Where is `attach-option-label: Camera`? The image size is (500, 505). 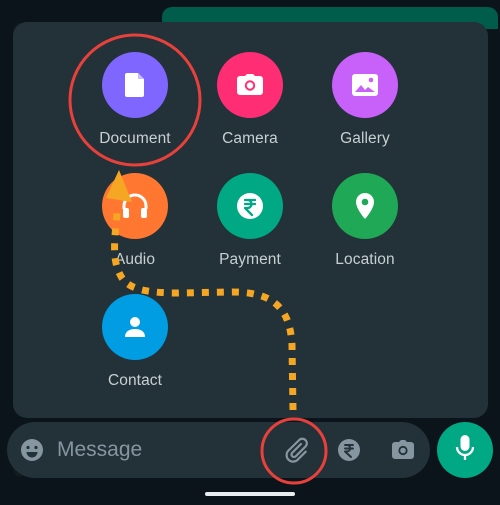 attach-option-label: Camera is located at coordinates (250, 138).